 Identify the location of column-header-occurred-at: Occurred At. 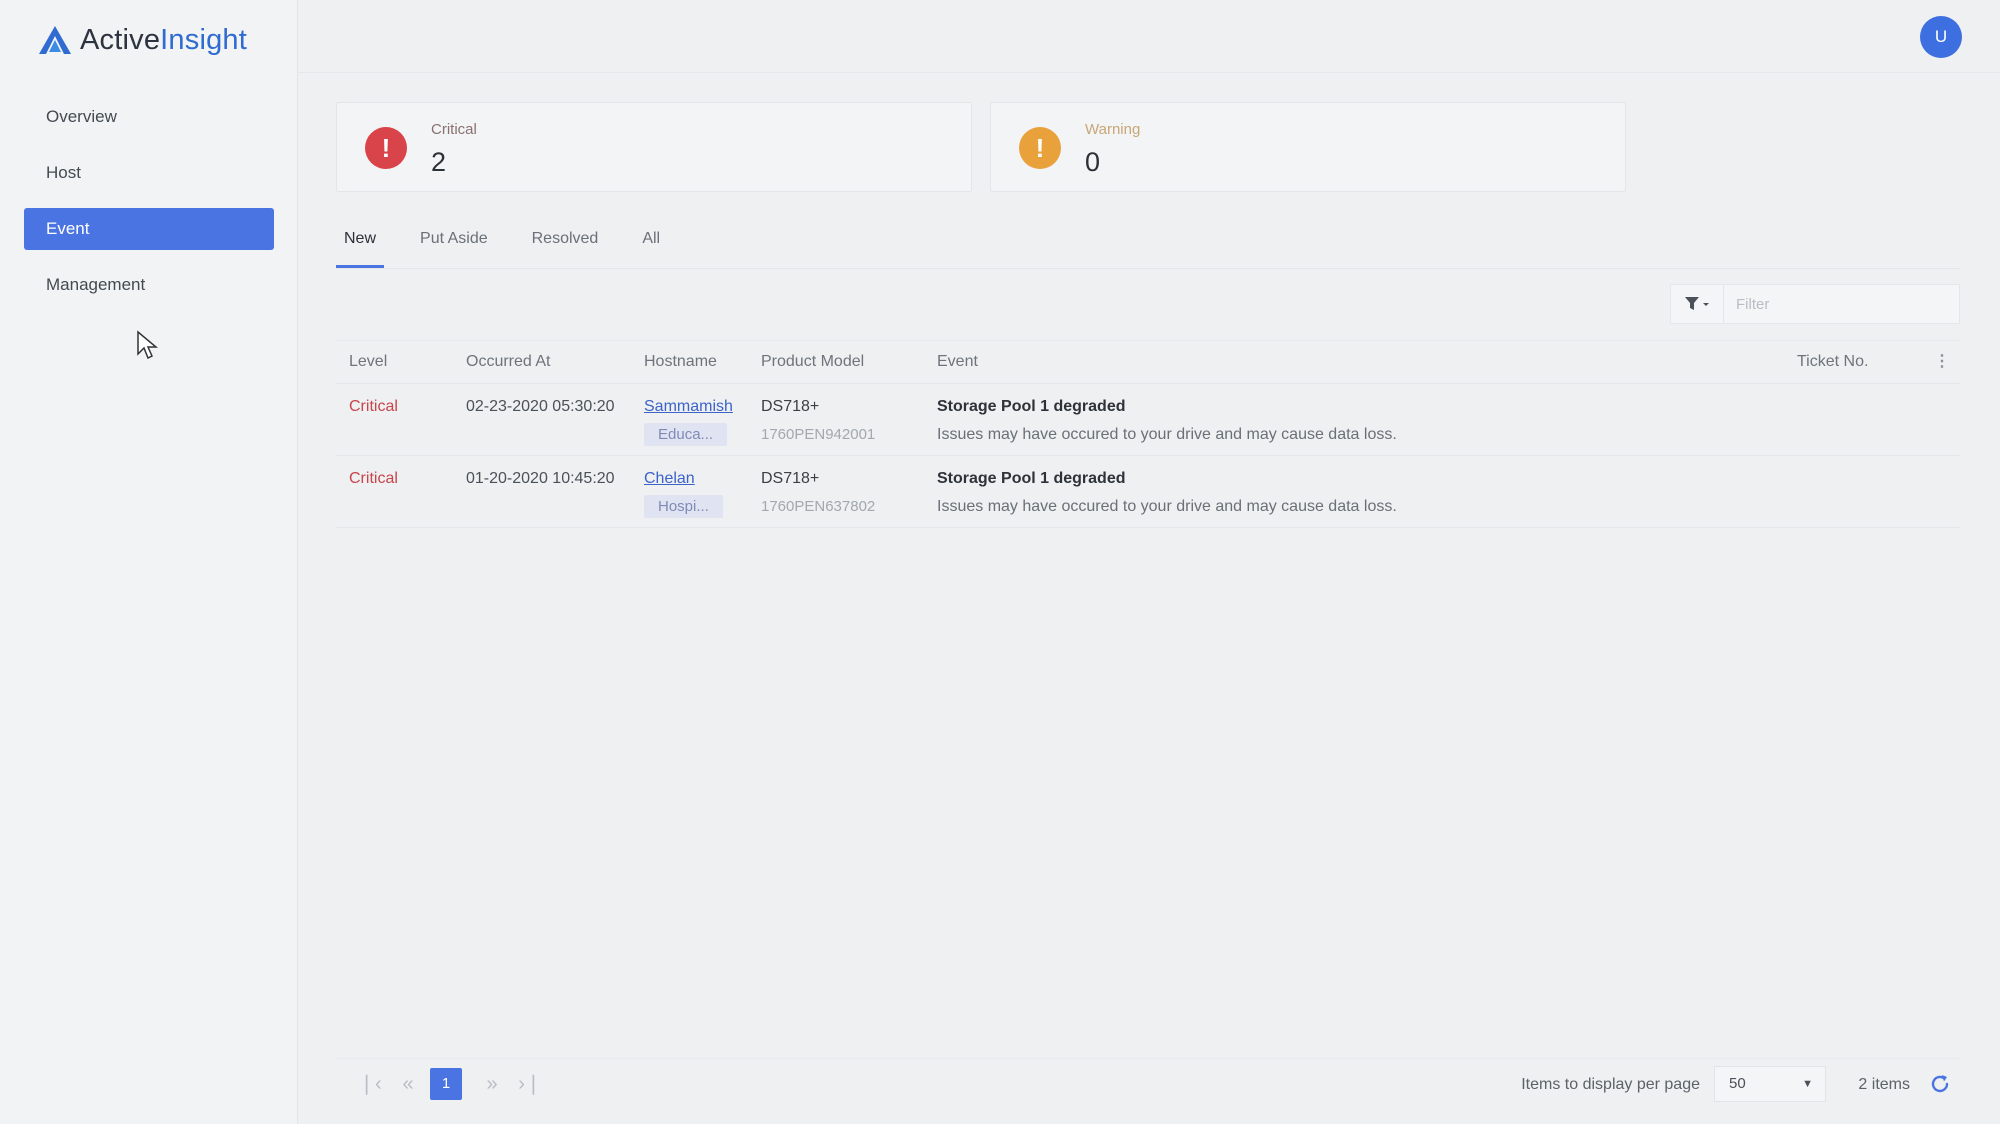
(508, 362).